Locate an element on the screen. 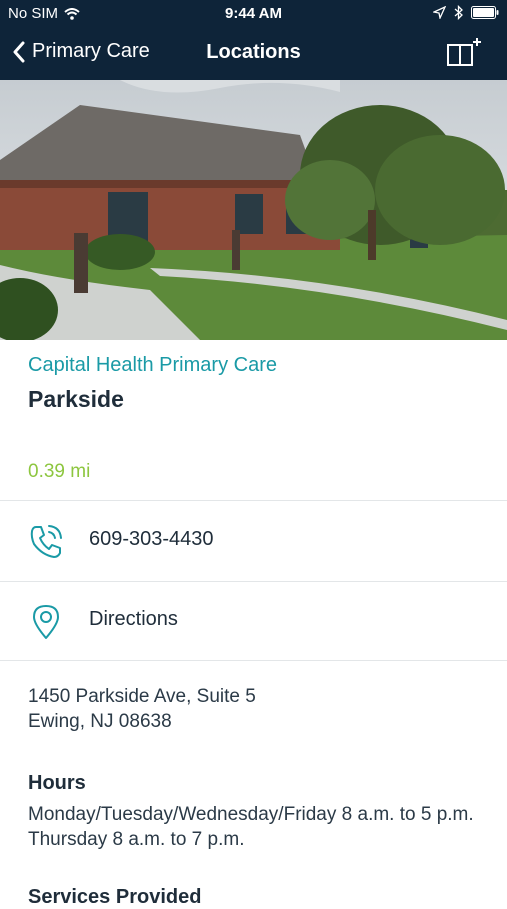  map-pin-icon is located at coordinates (46, 622).